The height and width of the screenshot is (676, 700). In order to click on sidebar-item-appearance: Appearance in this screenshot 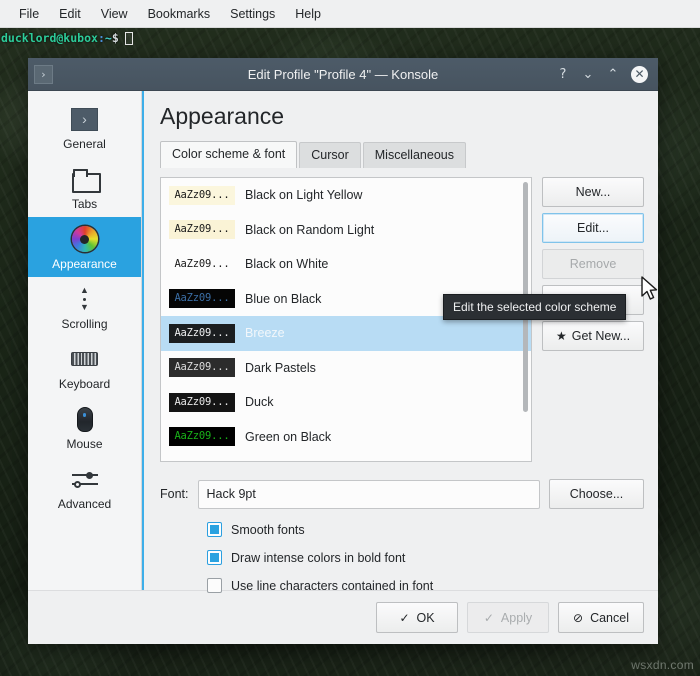, I will do `click(84, 247)`.